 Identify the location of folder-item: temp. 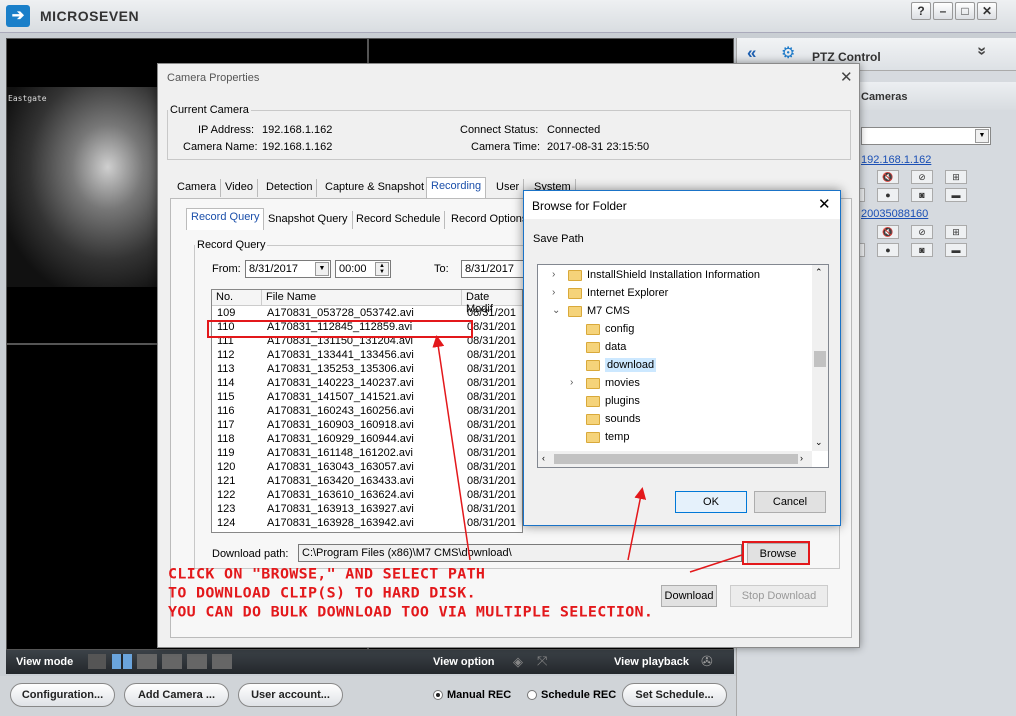
(607, 437).